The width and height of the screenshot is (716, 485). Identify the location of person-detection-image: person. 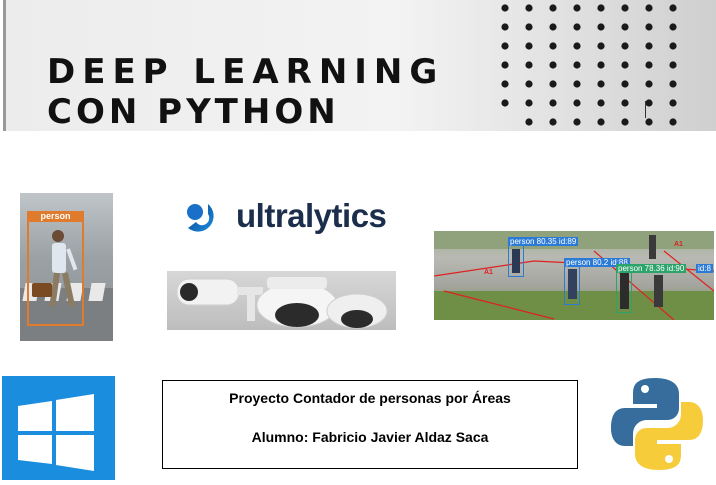
(66, 267).